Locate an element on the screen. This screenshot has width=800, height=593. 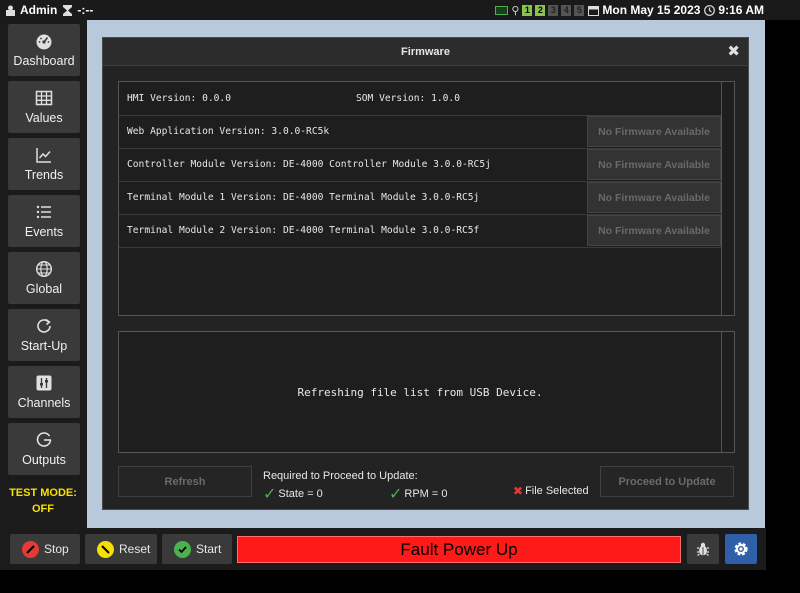
channel-indicator-4: 4 is located at coordinates (566, 10).